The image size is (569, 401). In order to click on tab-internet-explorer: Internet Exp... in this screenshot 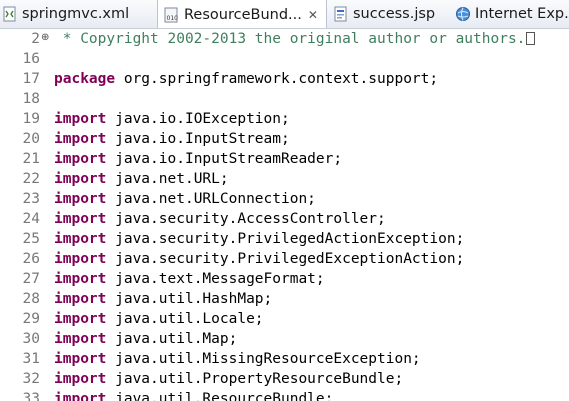, I will do `click(512, 14)`.